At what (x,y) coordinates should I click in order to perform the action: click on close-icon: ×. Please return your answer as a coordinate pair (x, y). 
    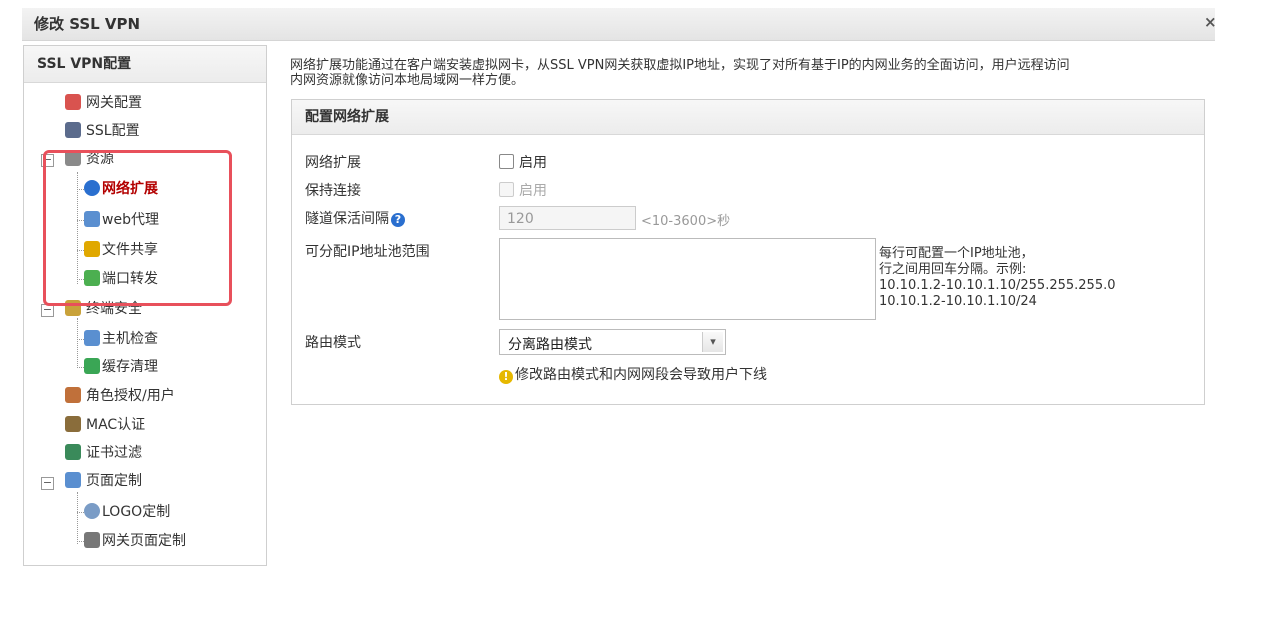
    Looking at the image, I should click on (1210, 22).